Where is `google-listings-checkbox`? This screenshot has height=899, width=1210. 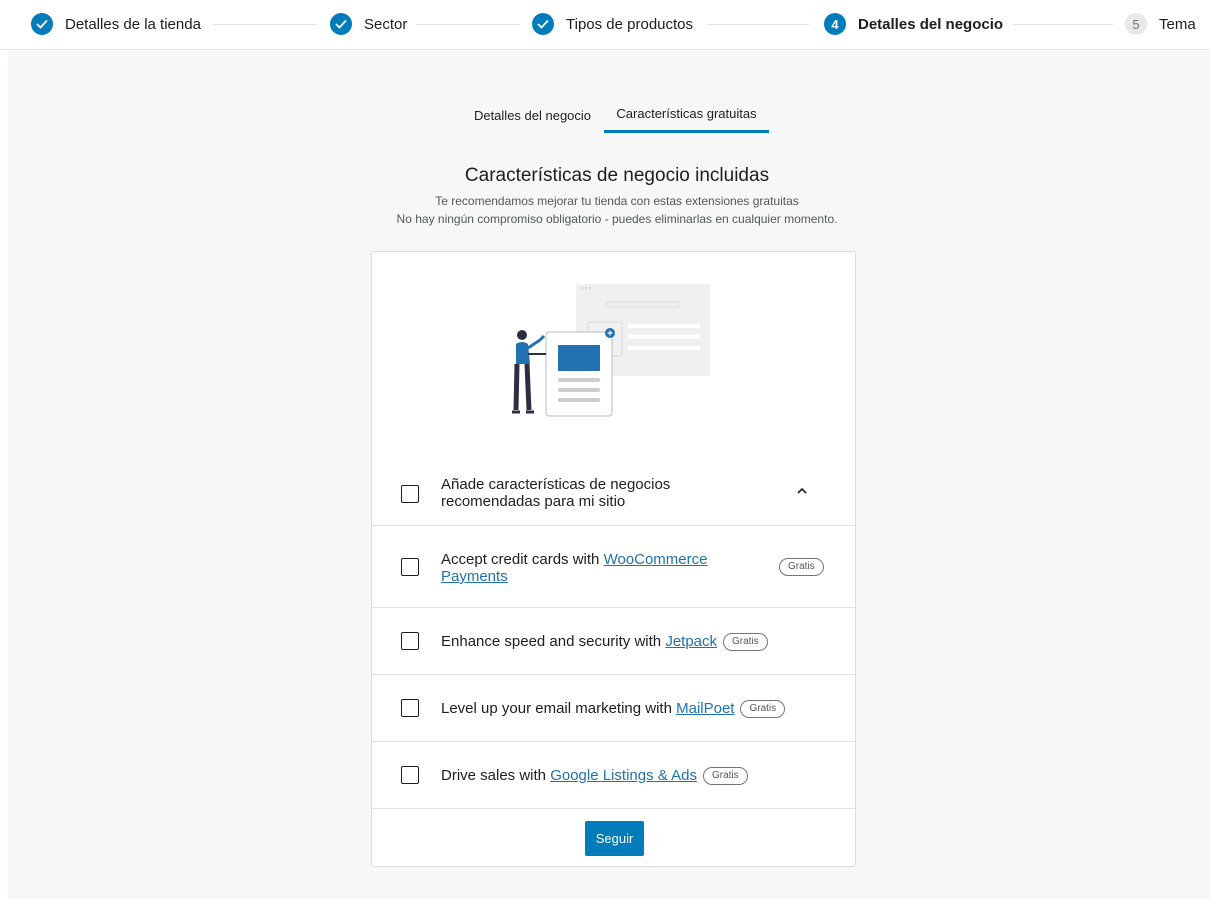 google-listings-checkbox is located at coordinates (410, 775).